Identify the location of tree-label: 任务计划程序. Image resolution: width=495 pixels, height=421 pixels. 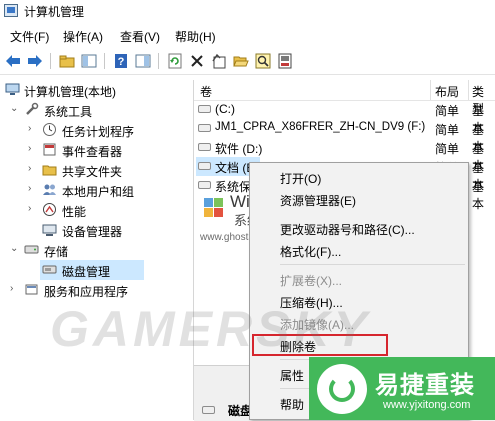
(98, 132).